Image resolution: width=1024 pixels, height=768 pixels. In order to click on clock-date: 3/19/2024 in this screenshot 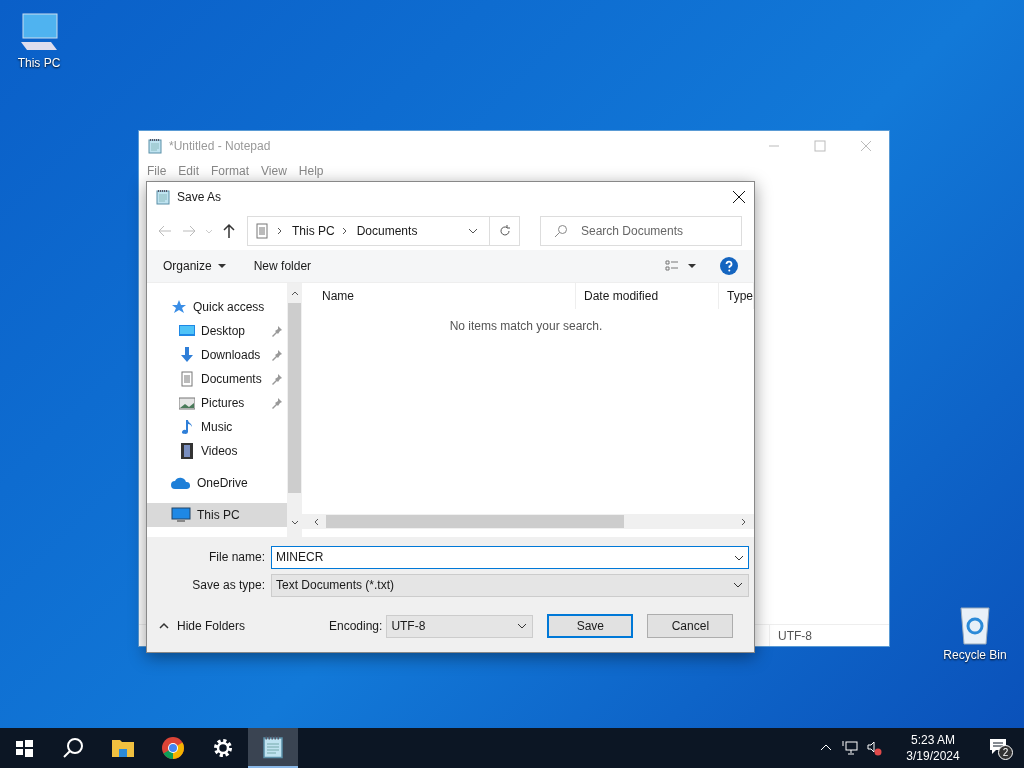, I will do `click(933, 756)`.